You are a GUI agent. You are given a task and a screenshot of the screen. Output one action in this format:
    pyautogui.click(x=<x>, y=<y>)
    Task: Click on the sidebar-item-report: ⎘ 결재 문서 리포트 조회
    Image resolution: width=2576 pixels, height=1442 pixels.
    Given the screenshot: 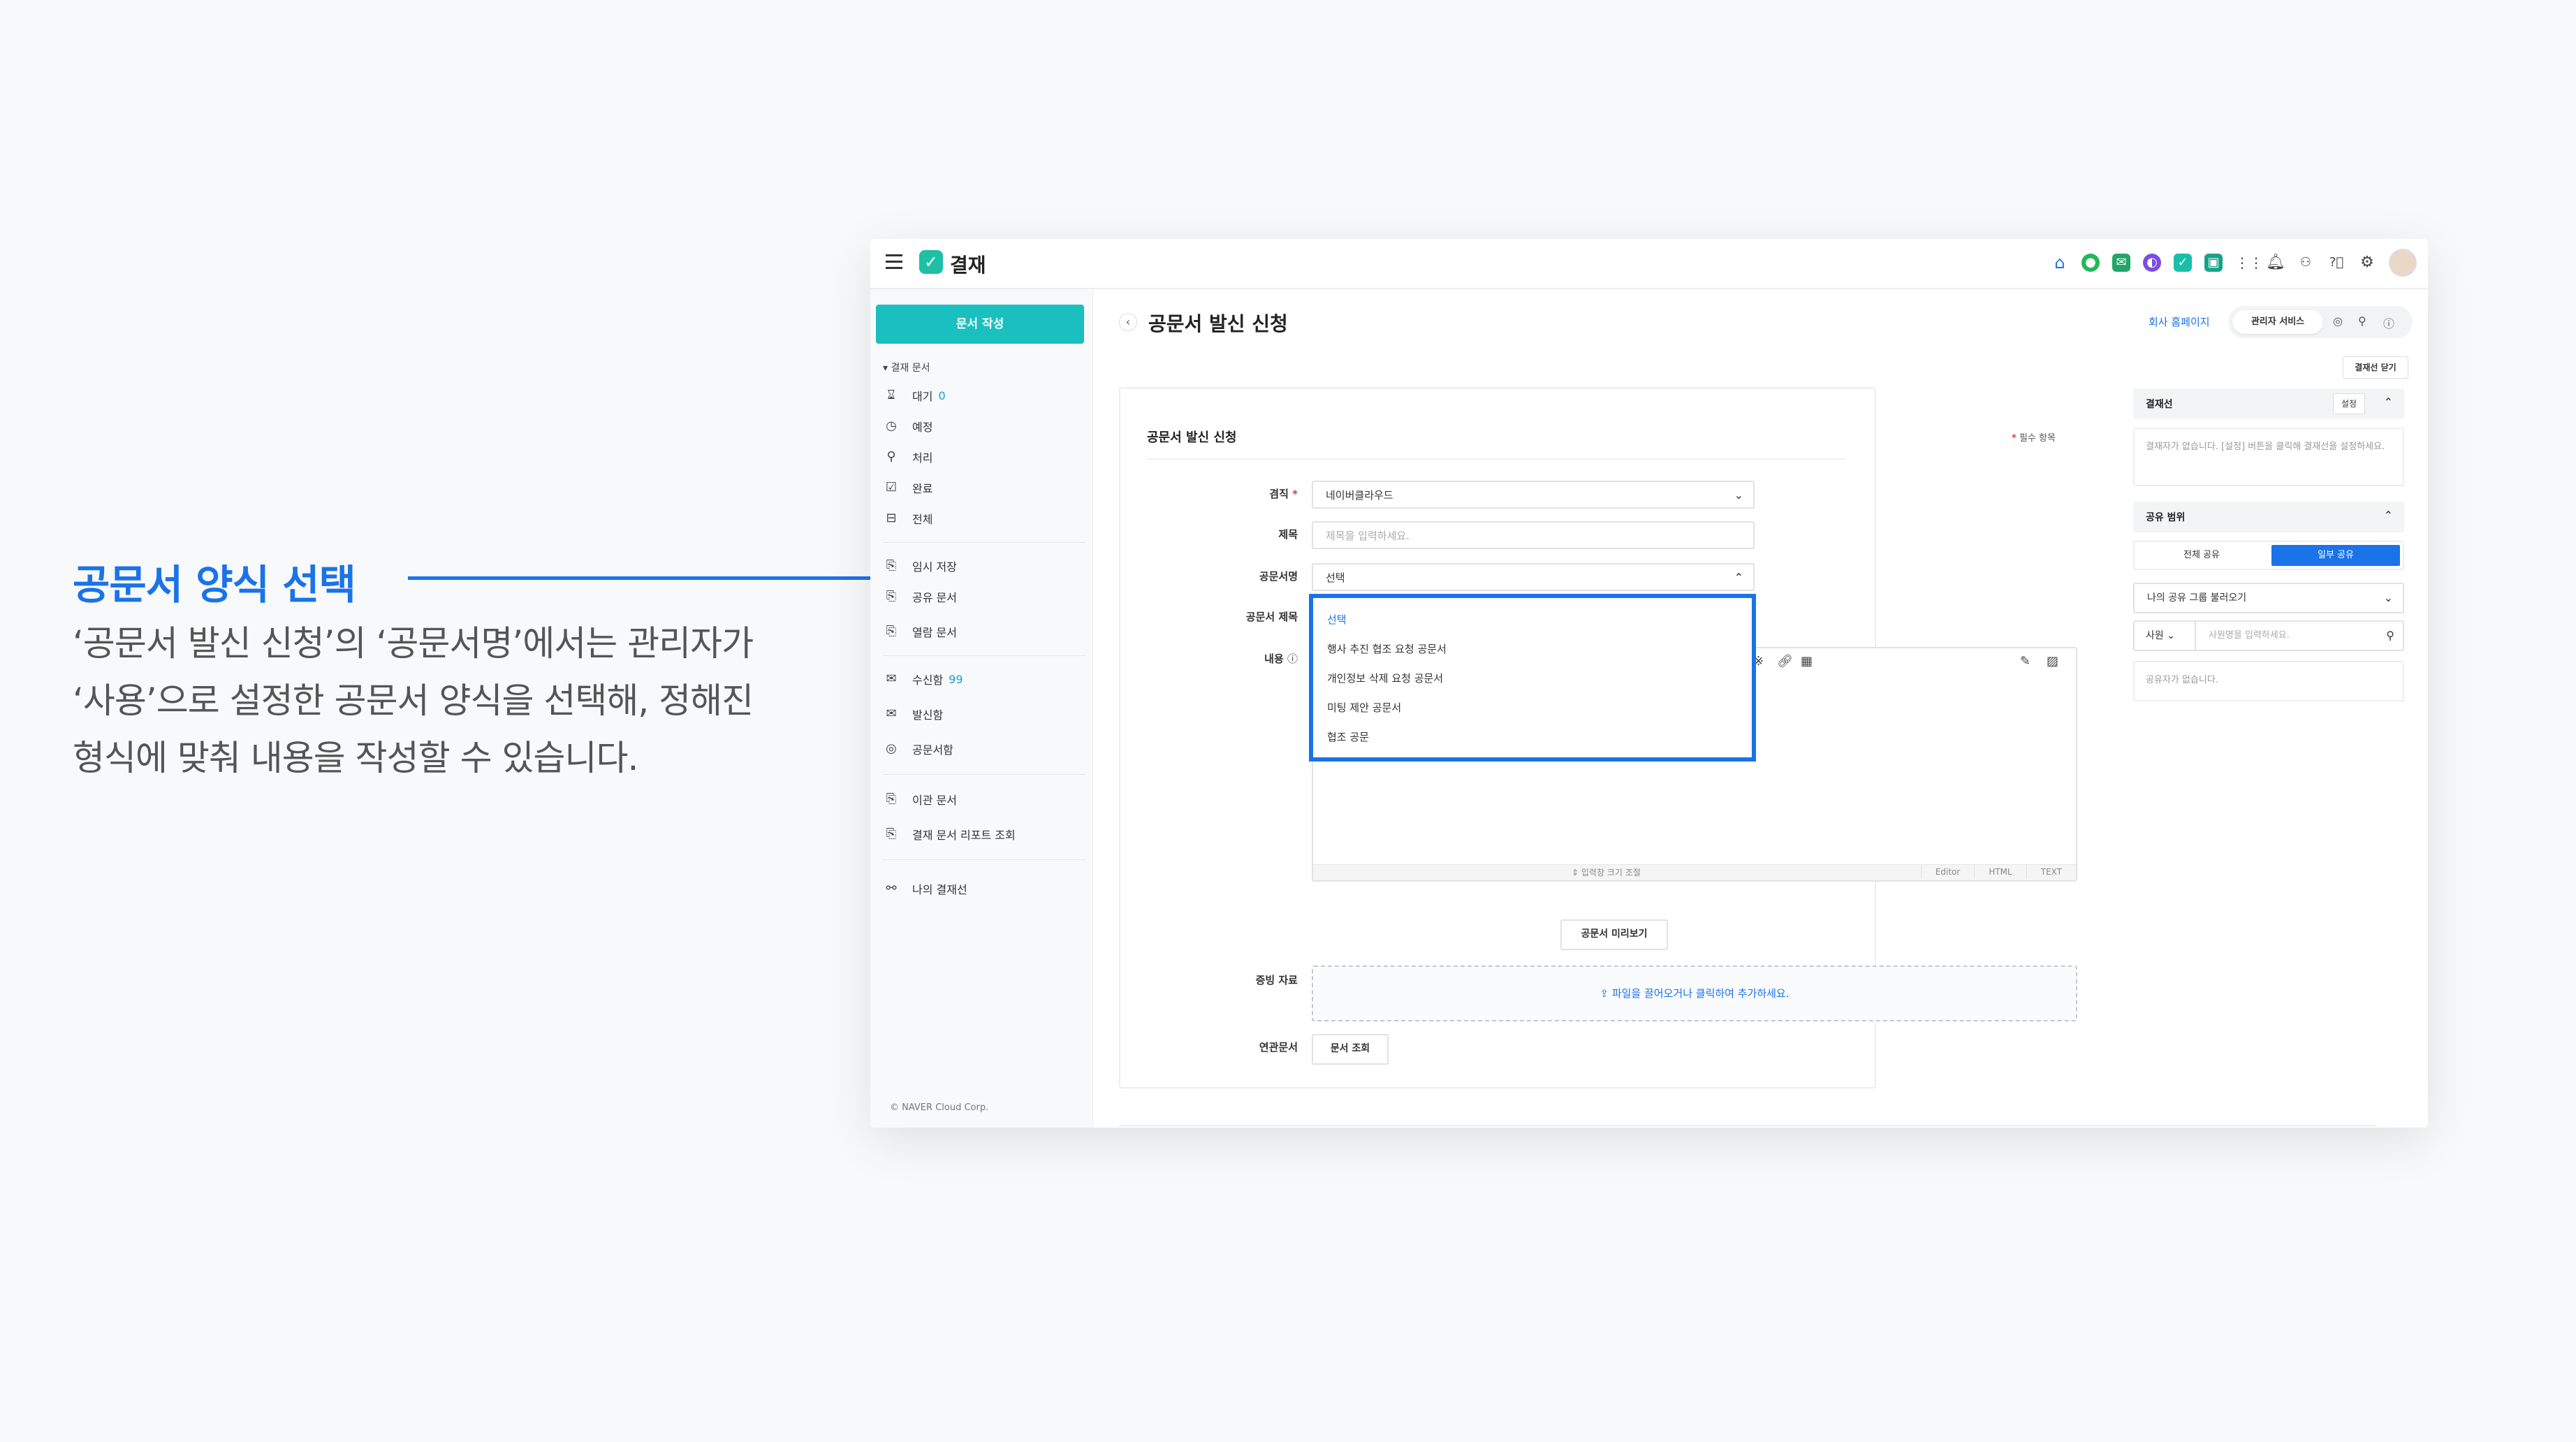 What is the action you would take?
    pyautogui.click(x=949, y=835)
    